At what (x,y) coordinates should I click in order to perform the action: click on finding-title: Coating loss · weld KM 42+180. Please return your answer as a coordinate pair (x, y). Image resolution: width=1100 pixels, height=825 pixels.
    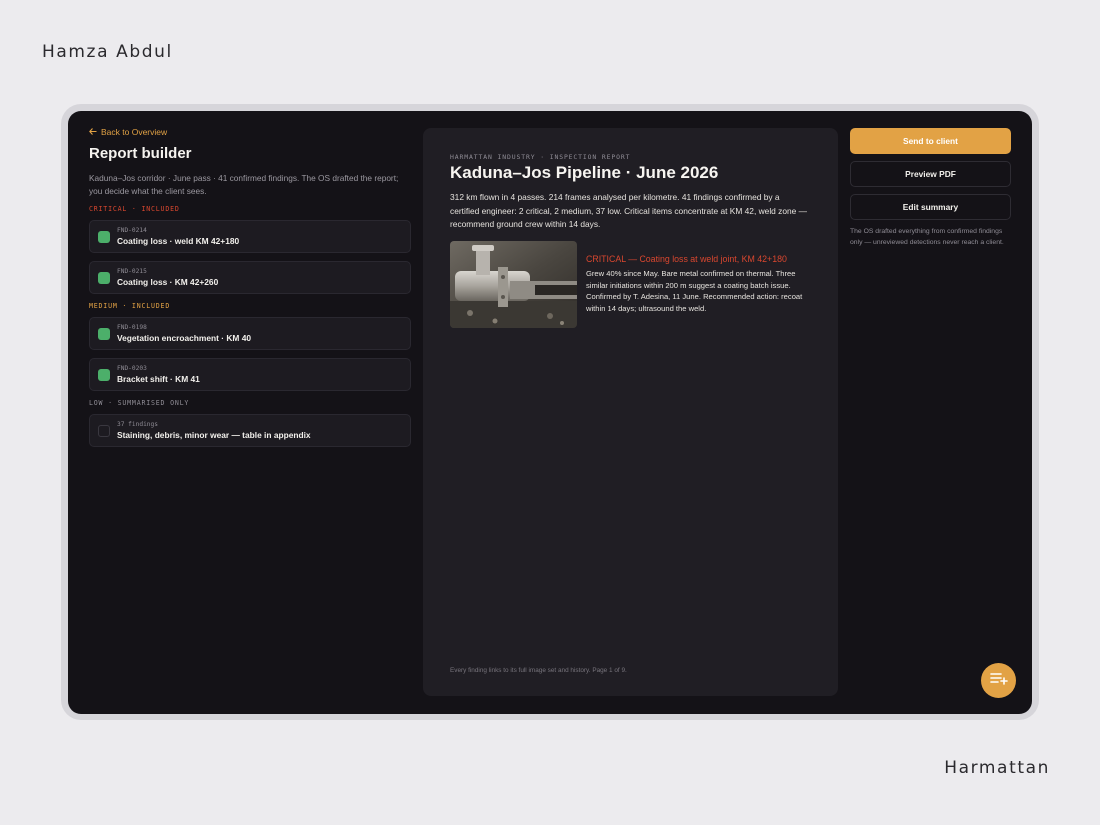
    Looking at the image, I should click on (178, 241).